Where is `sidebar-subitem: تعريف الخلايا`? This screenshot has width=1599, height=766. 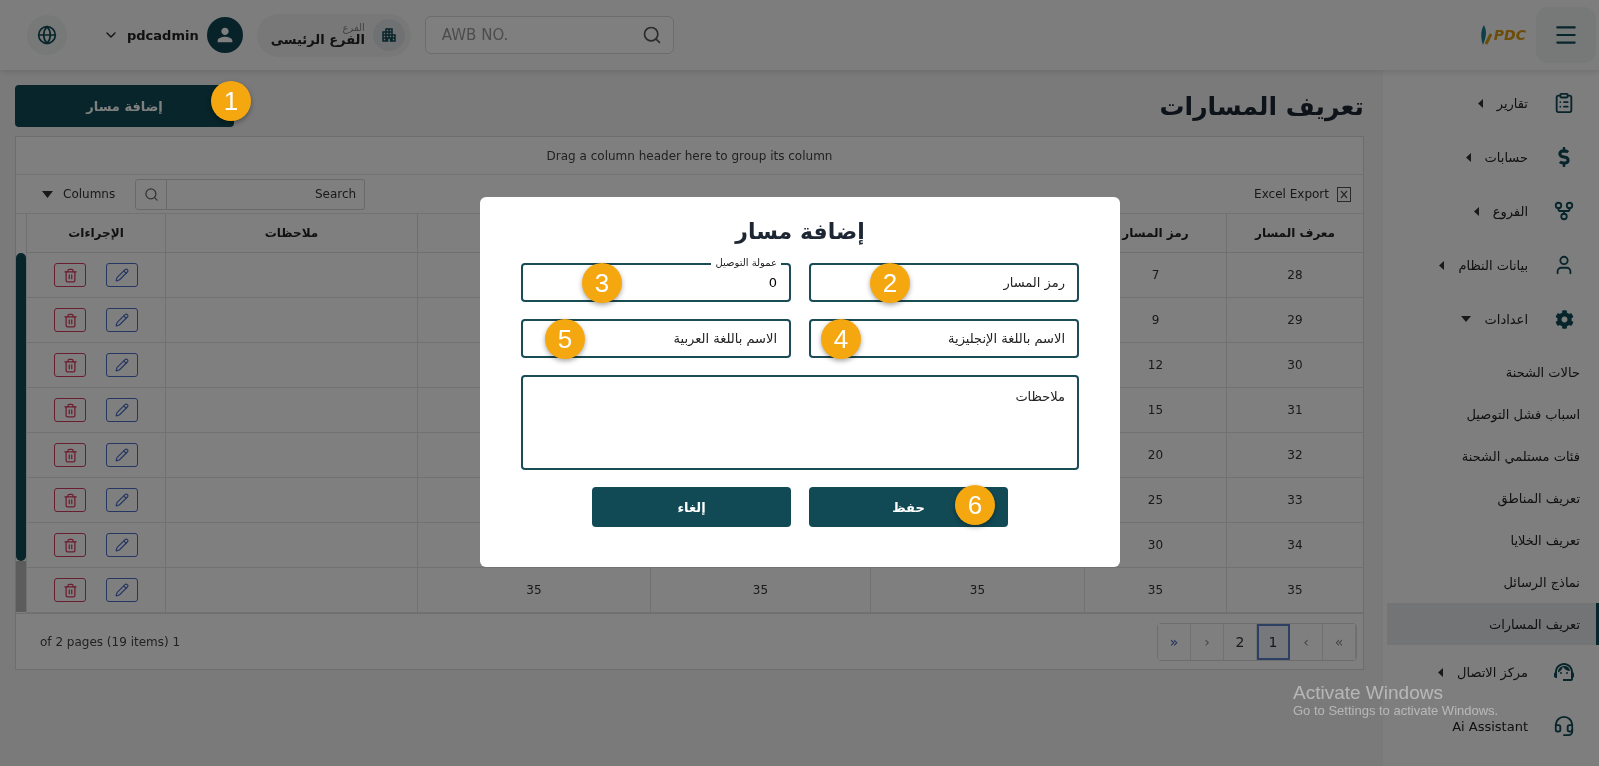
sidebar-subitem: تعريف الخلايا is located at coordinates (1493, 540).